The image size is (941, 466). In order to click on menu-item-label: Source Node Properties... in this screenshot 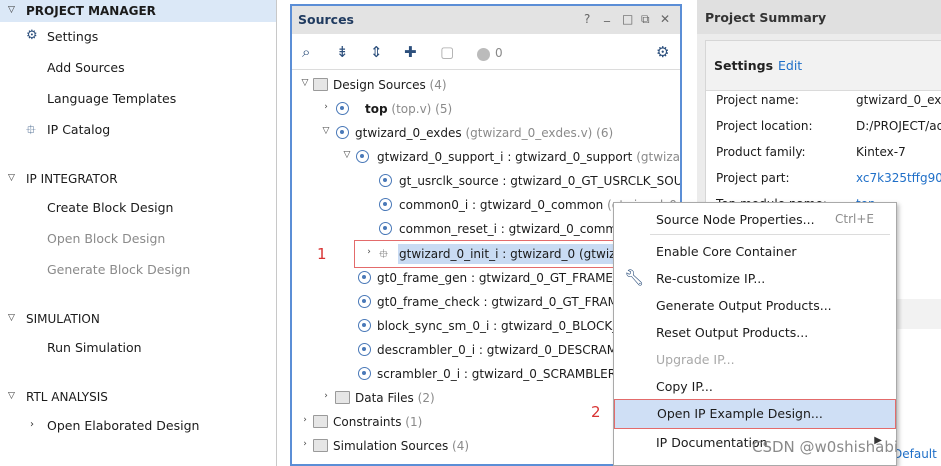, I will do `click(735, 219)`.